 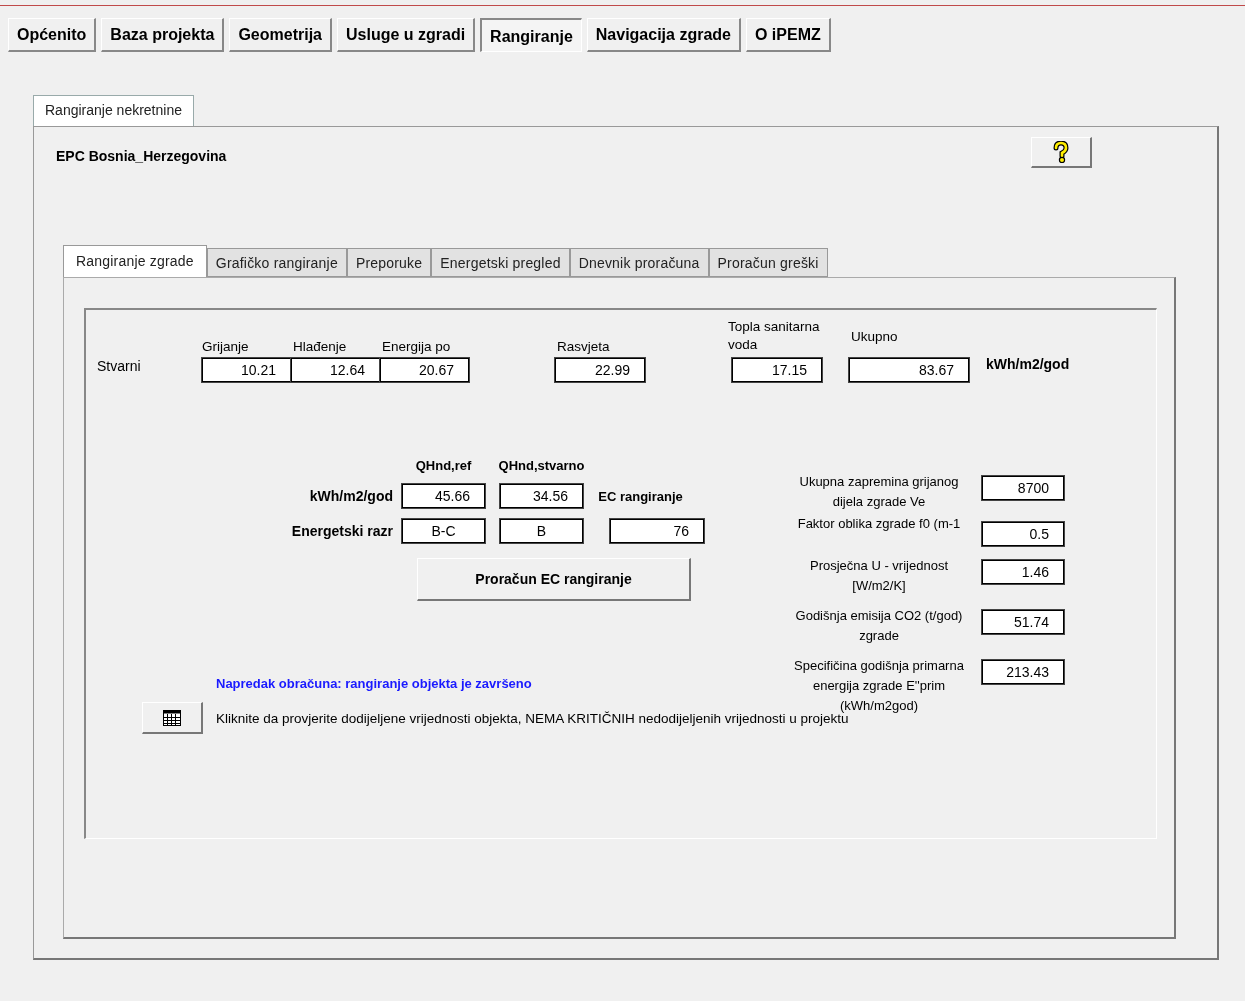 I want to click on main-tab: Usluge u zgradi, so click(x=406, y=35).